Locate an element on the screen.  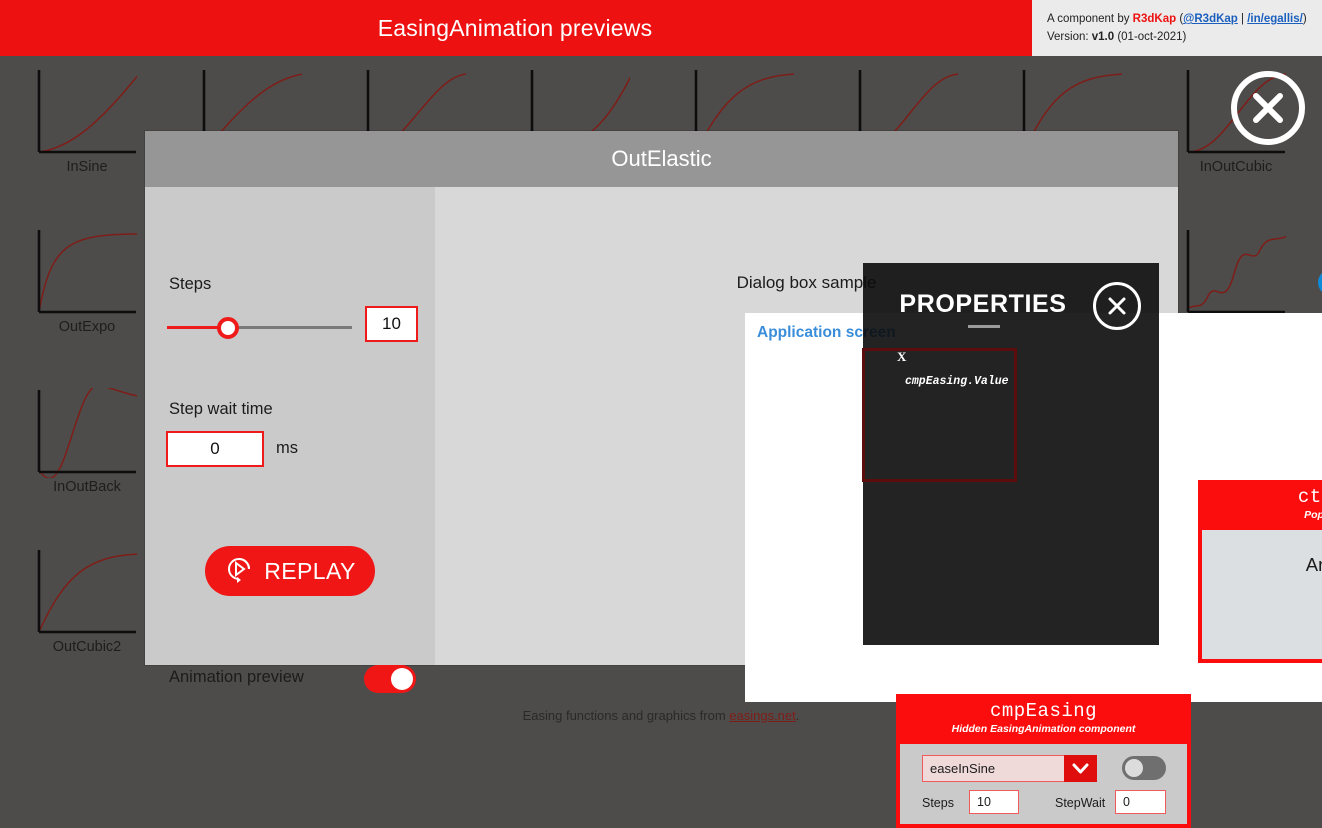
credit-prefix: A component by is located at coordinates (1090, 19).